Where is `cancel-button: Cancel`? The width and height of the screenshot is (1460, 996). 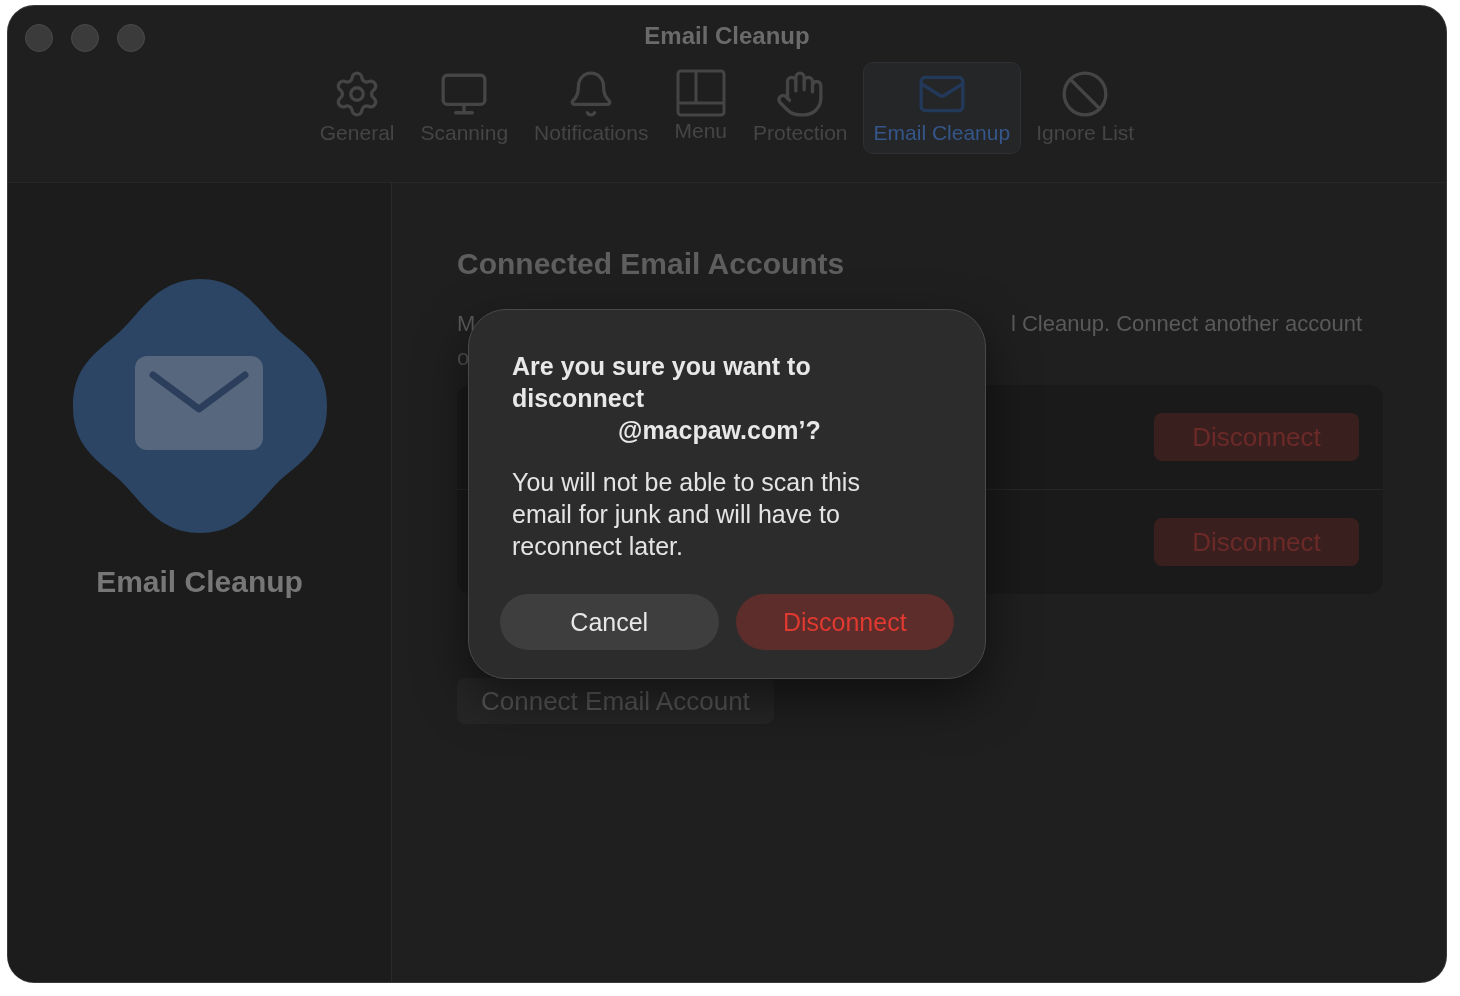
cancel-button: Cancel is located at coordinates (609, 622).